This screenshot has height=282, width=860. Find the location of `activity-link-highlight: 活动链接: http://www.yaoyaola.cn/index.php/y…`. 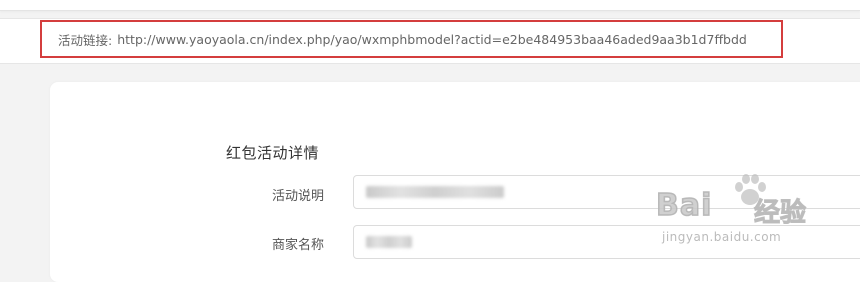

activity-link-highlight: 活动链接: http://www.yaoyaola.cn/index.php/y… is located at coordinates (411, 39).